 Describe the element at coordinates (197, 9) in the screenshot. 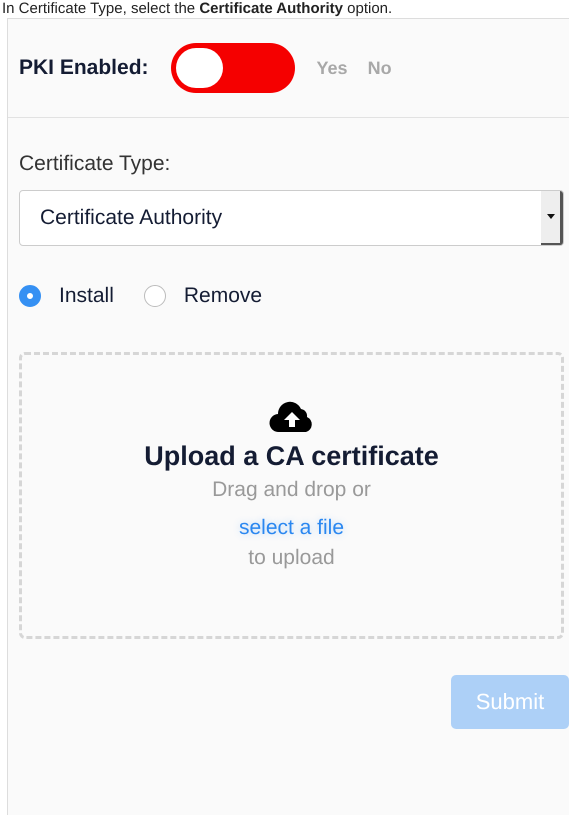

I see `instruction-text: In Certificate Type, select the Certificate Authority option.` at that location.